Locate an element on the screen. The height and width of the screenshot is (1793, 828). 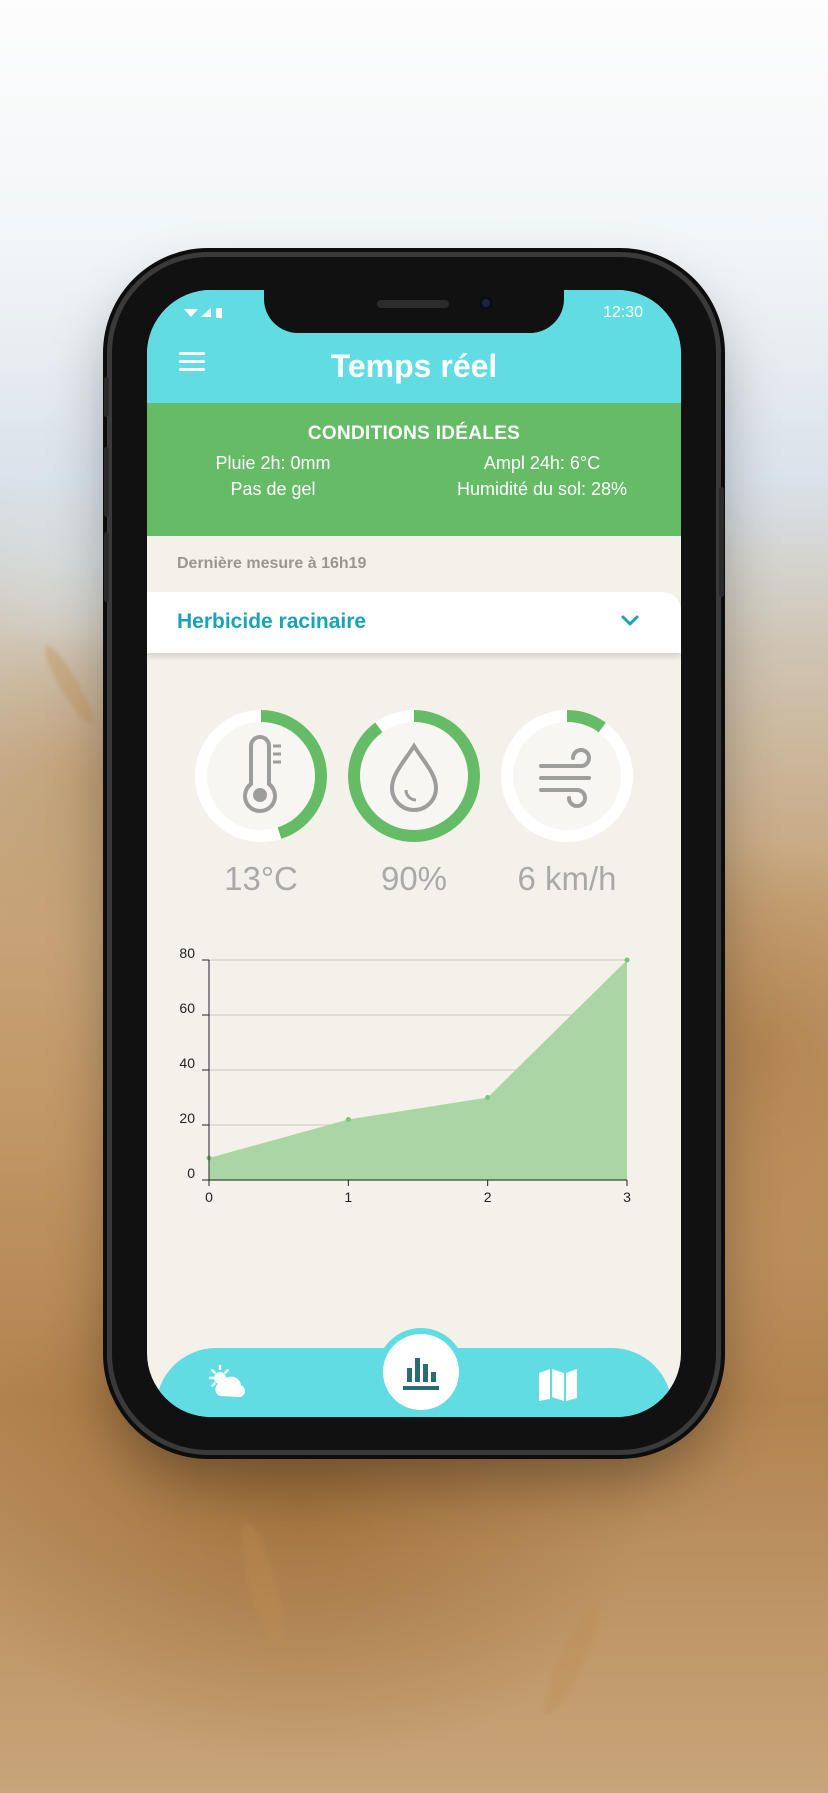
chart-tab-button is located at coordinates (421, 1372).